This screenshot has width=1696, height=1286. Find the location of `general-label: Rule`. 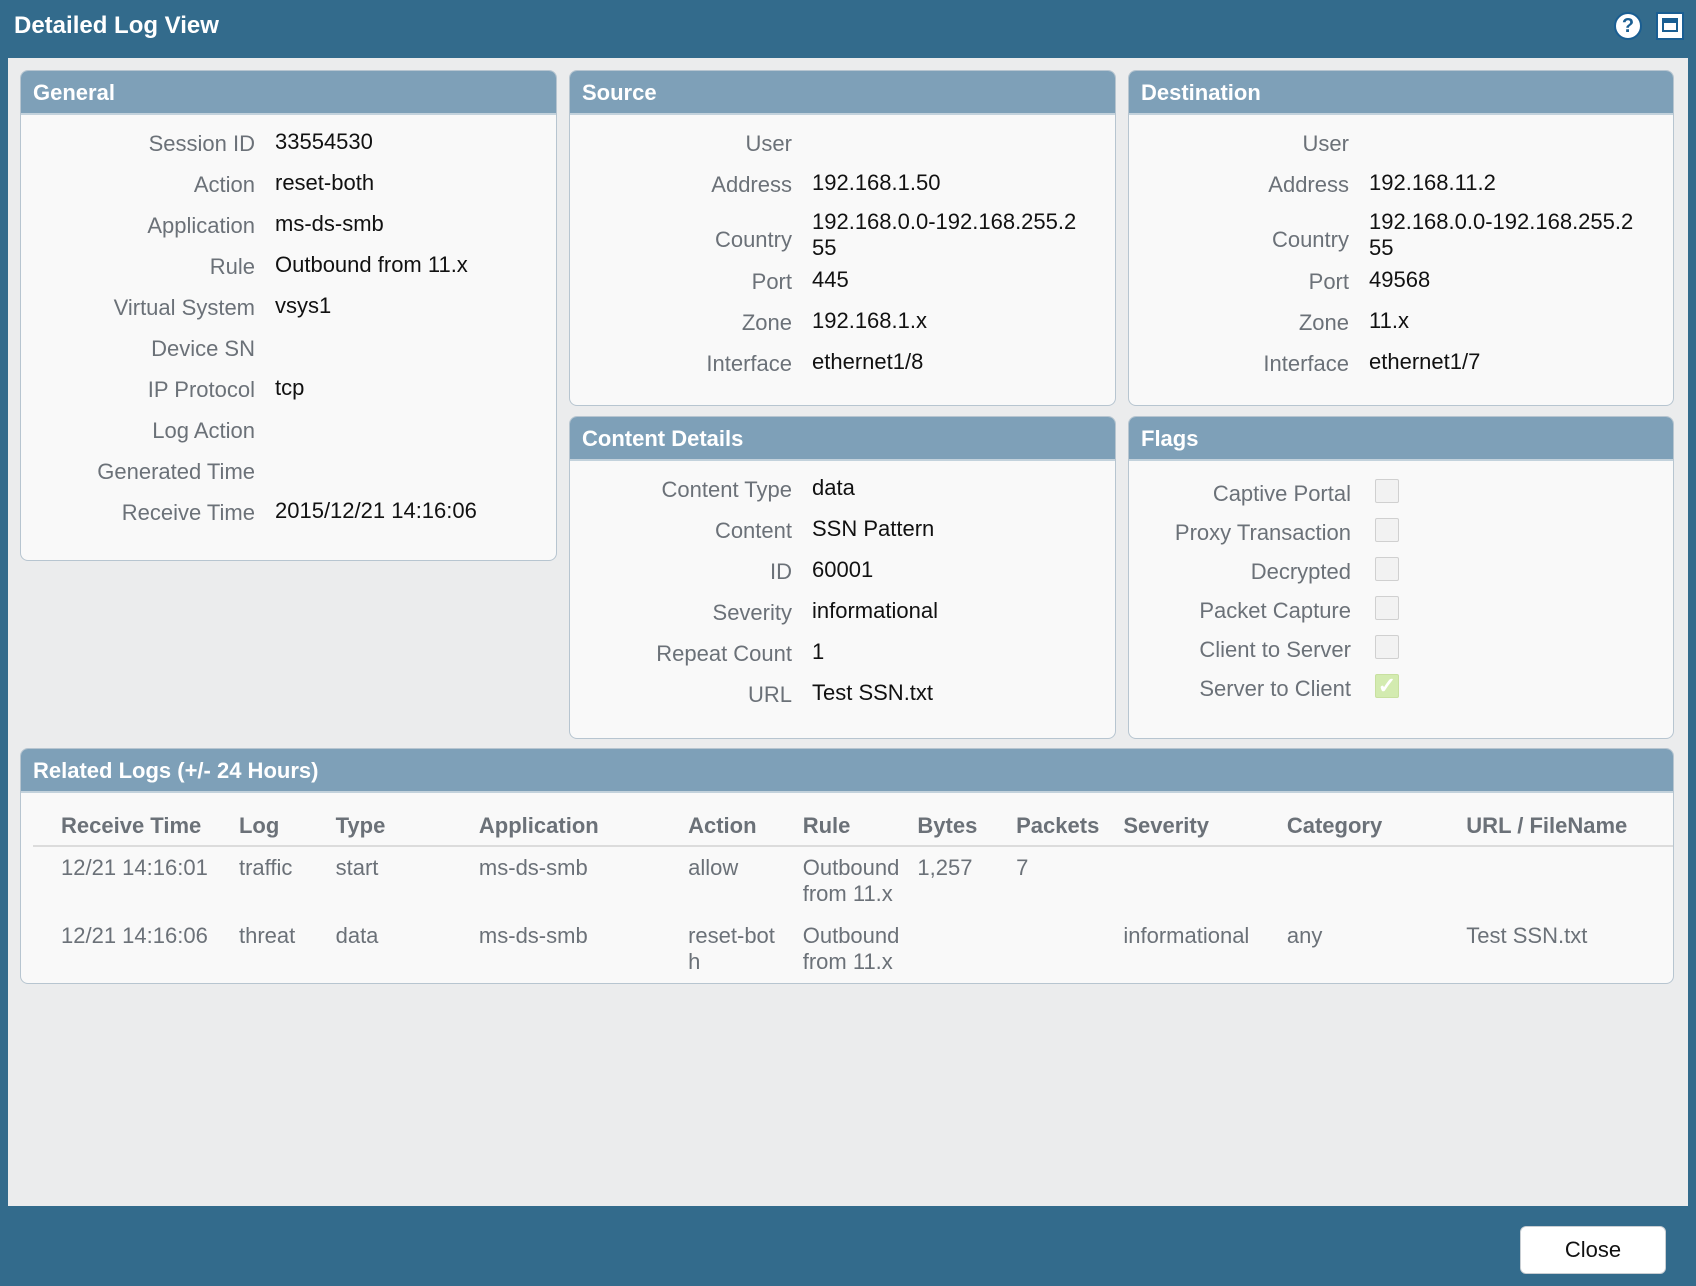

general-label: Rule is located at coordinates (232, 266).